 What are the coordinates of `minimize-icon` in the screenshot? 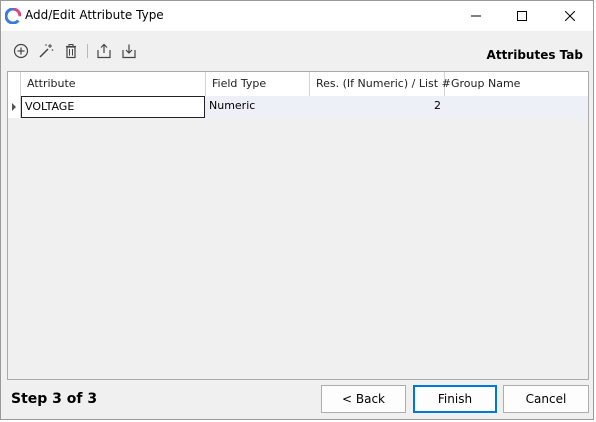 It's located at (476, 16).